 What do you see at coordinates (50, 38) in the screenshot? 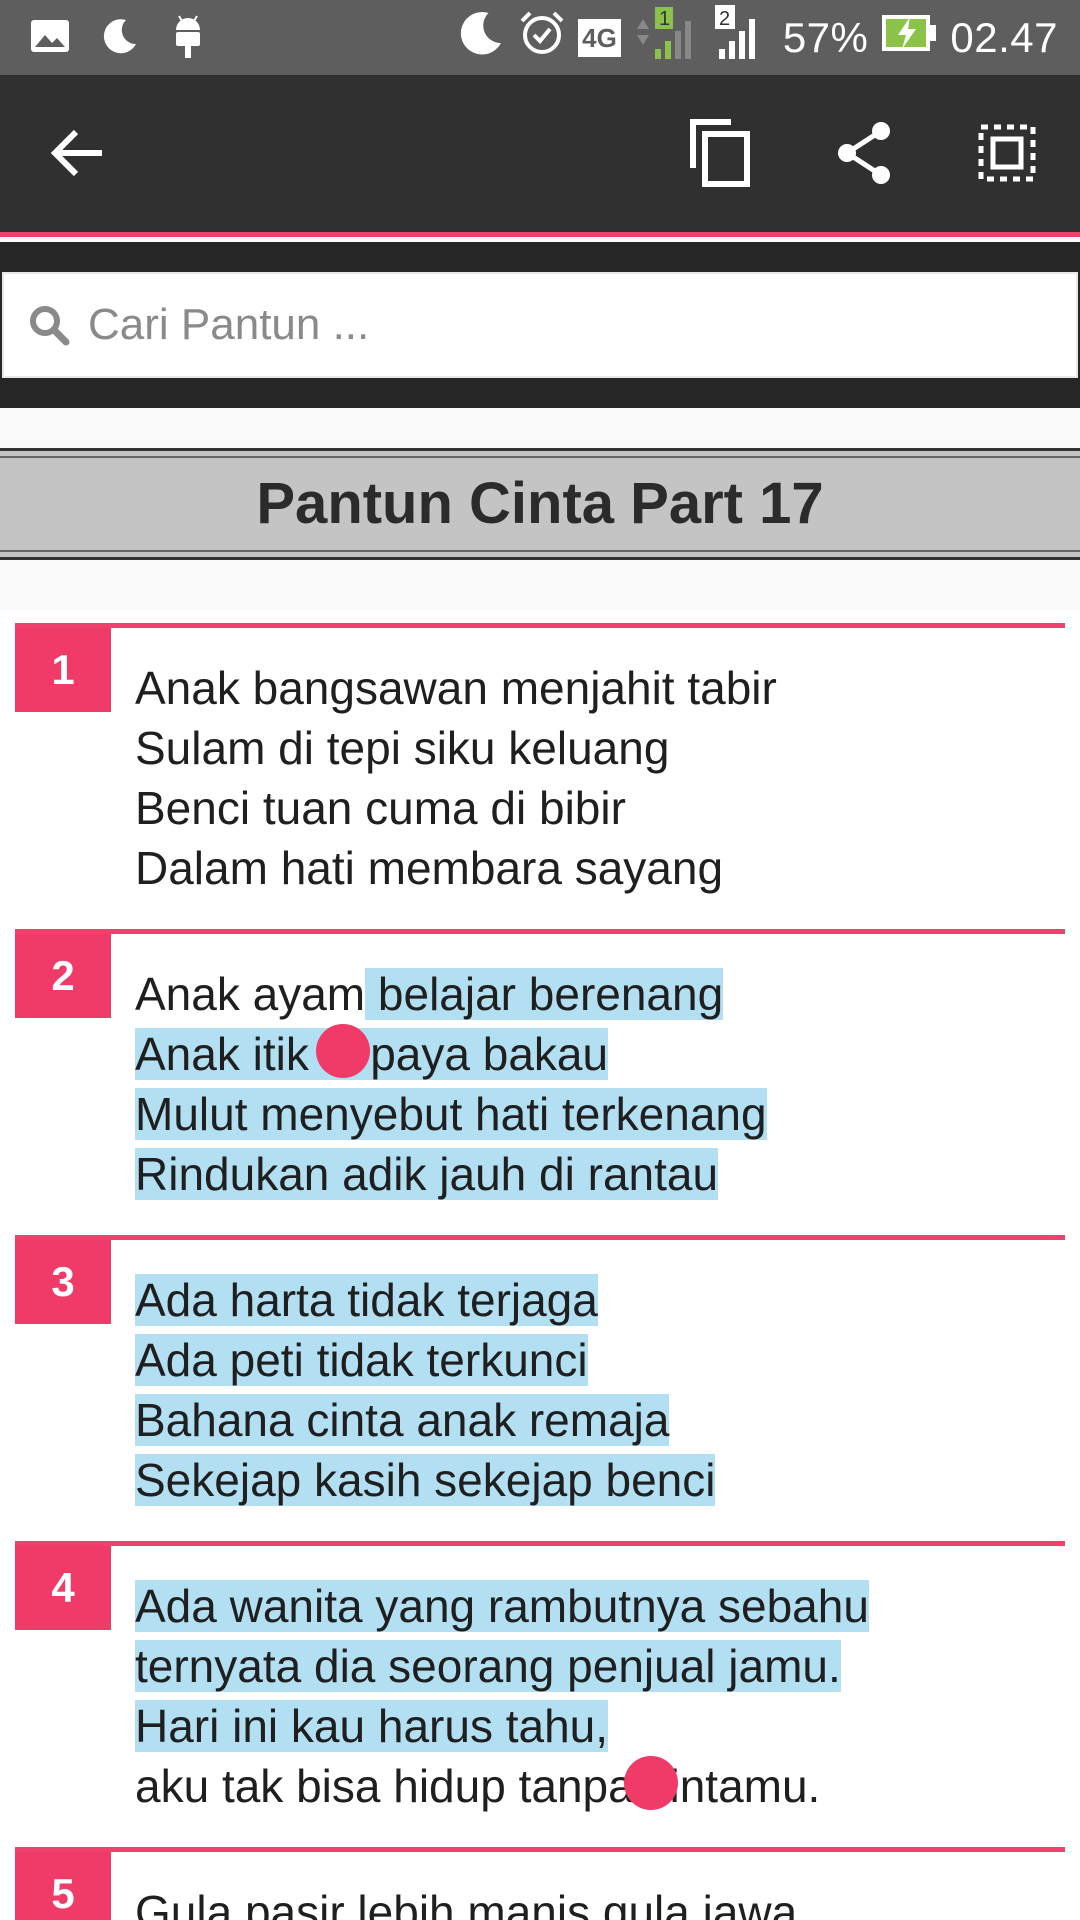
I see `gallery-icon` at bounding box center [50, 38].